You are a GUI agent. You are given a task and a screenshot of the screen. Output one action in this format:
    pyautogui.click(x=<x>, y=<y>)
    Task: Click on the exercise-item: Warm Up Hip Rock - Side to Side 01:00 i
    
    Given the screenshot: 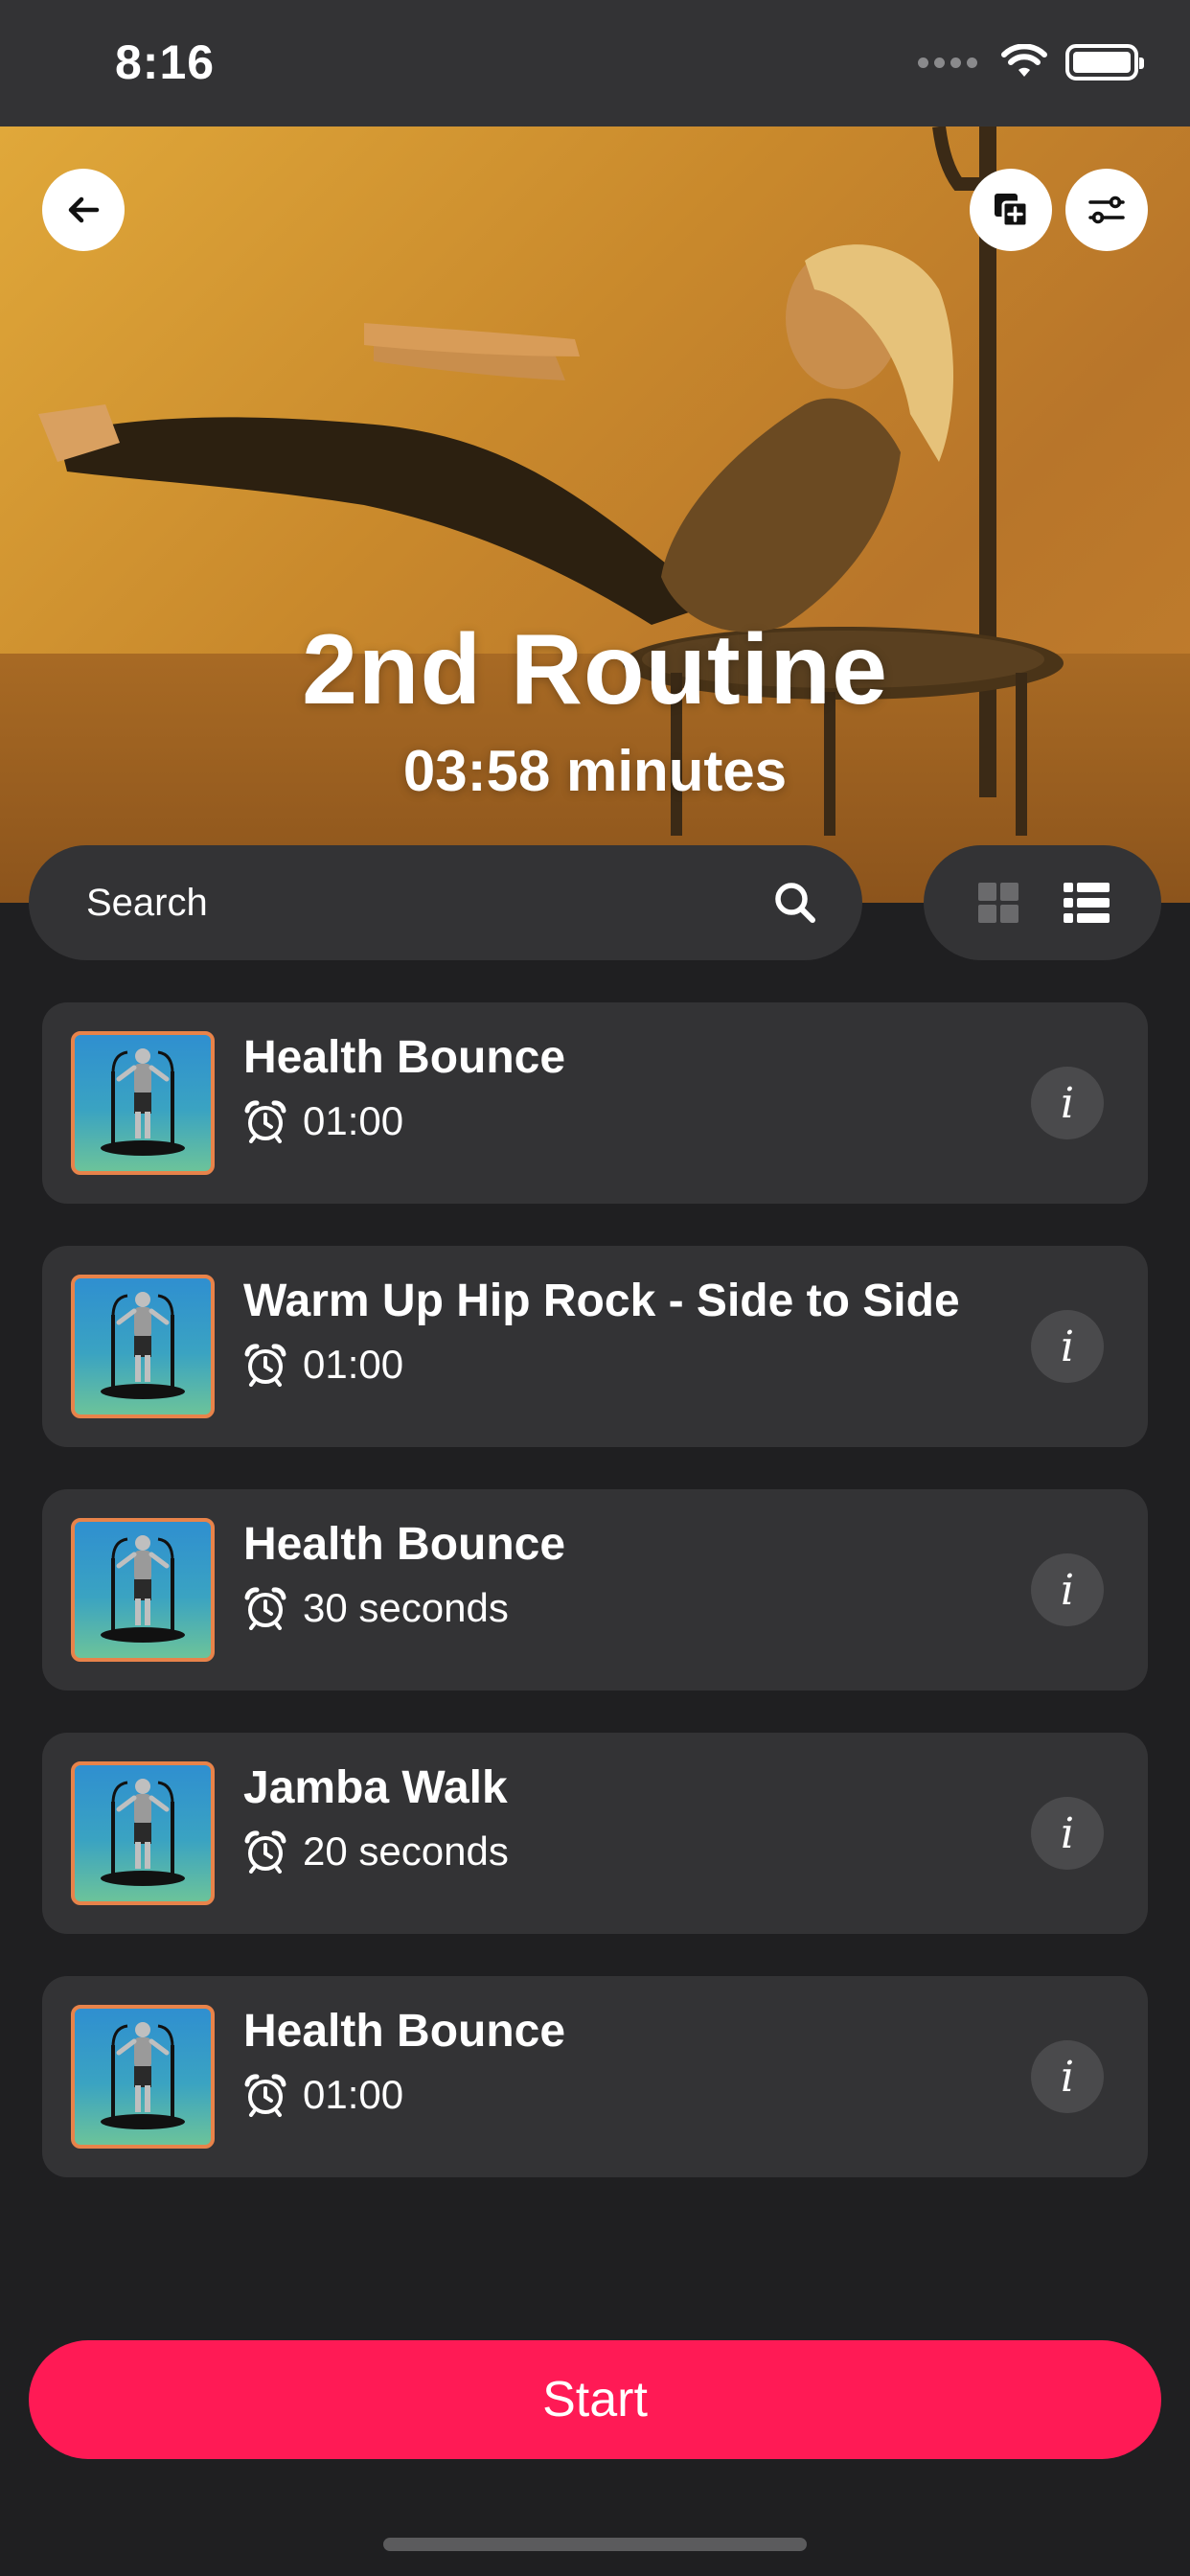 What is the action you would take?
    pyautogui.click(x=595, y=1346)
    